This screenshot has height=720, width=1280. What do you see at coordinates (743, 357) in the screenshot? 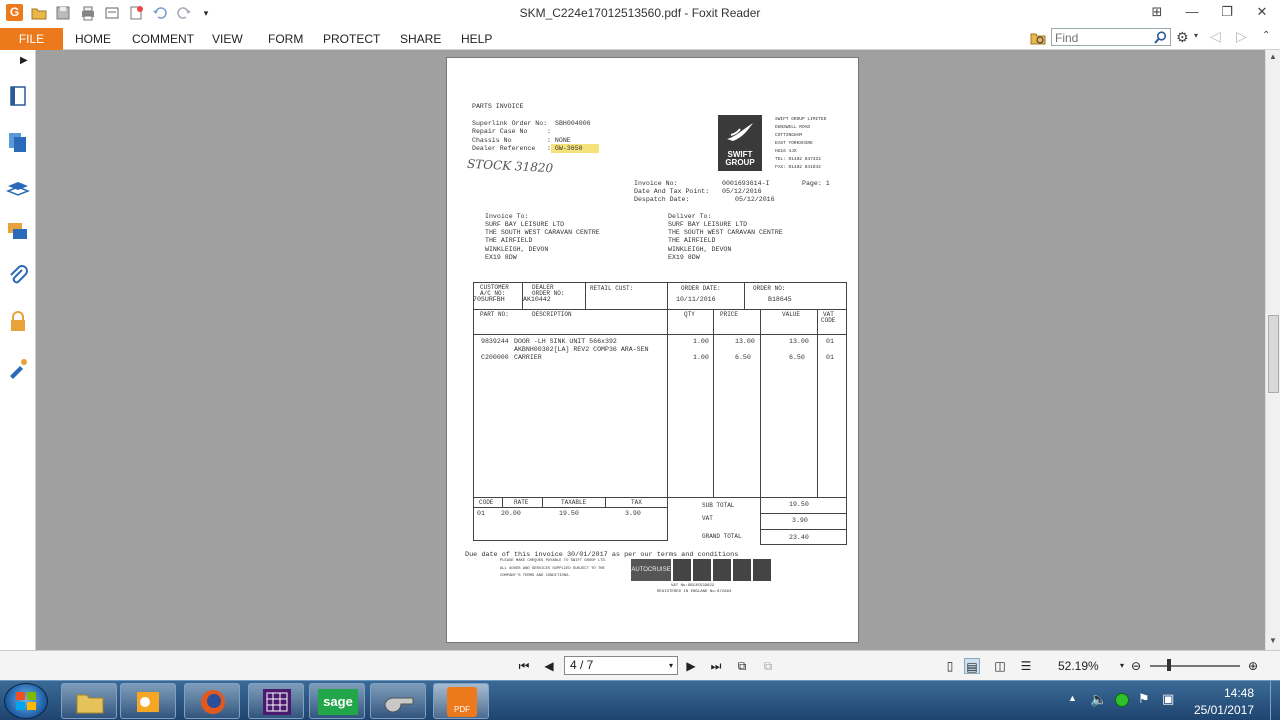
I see `line-price: 6.50` at bounding box center [743, 357].